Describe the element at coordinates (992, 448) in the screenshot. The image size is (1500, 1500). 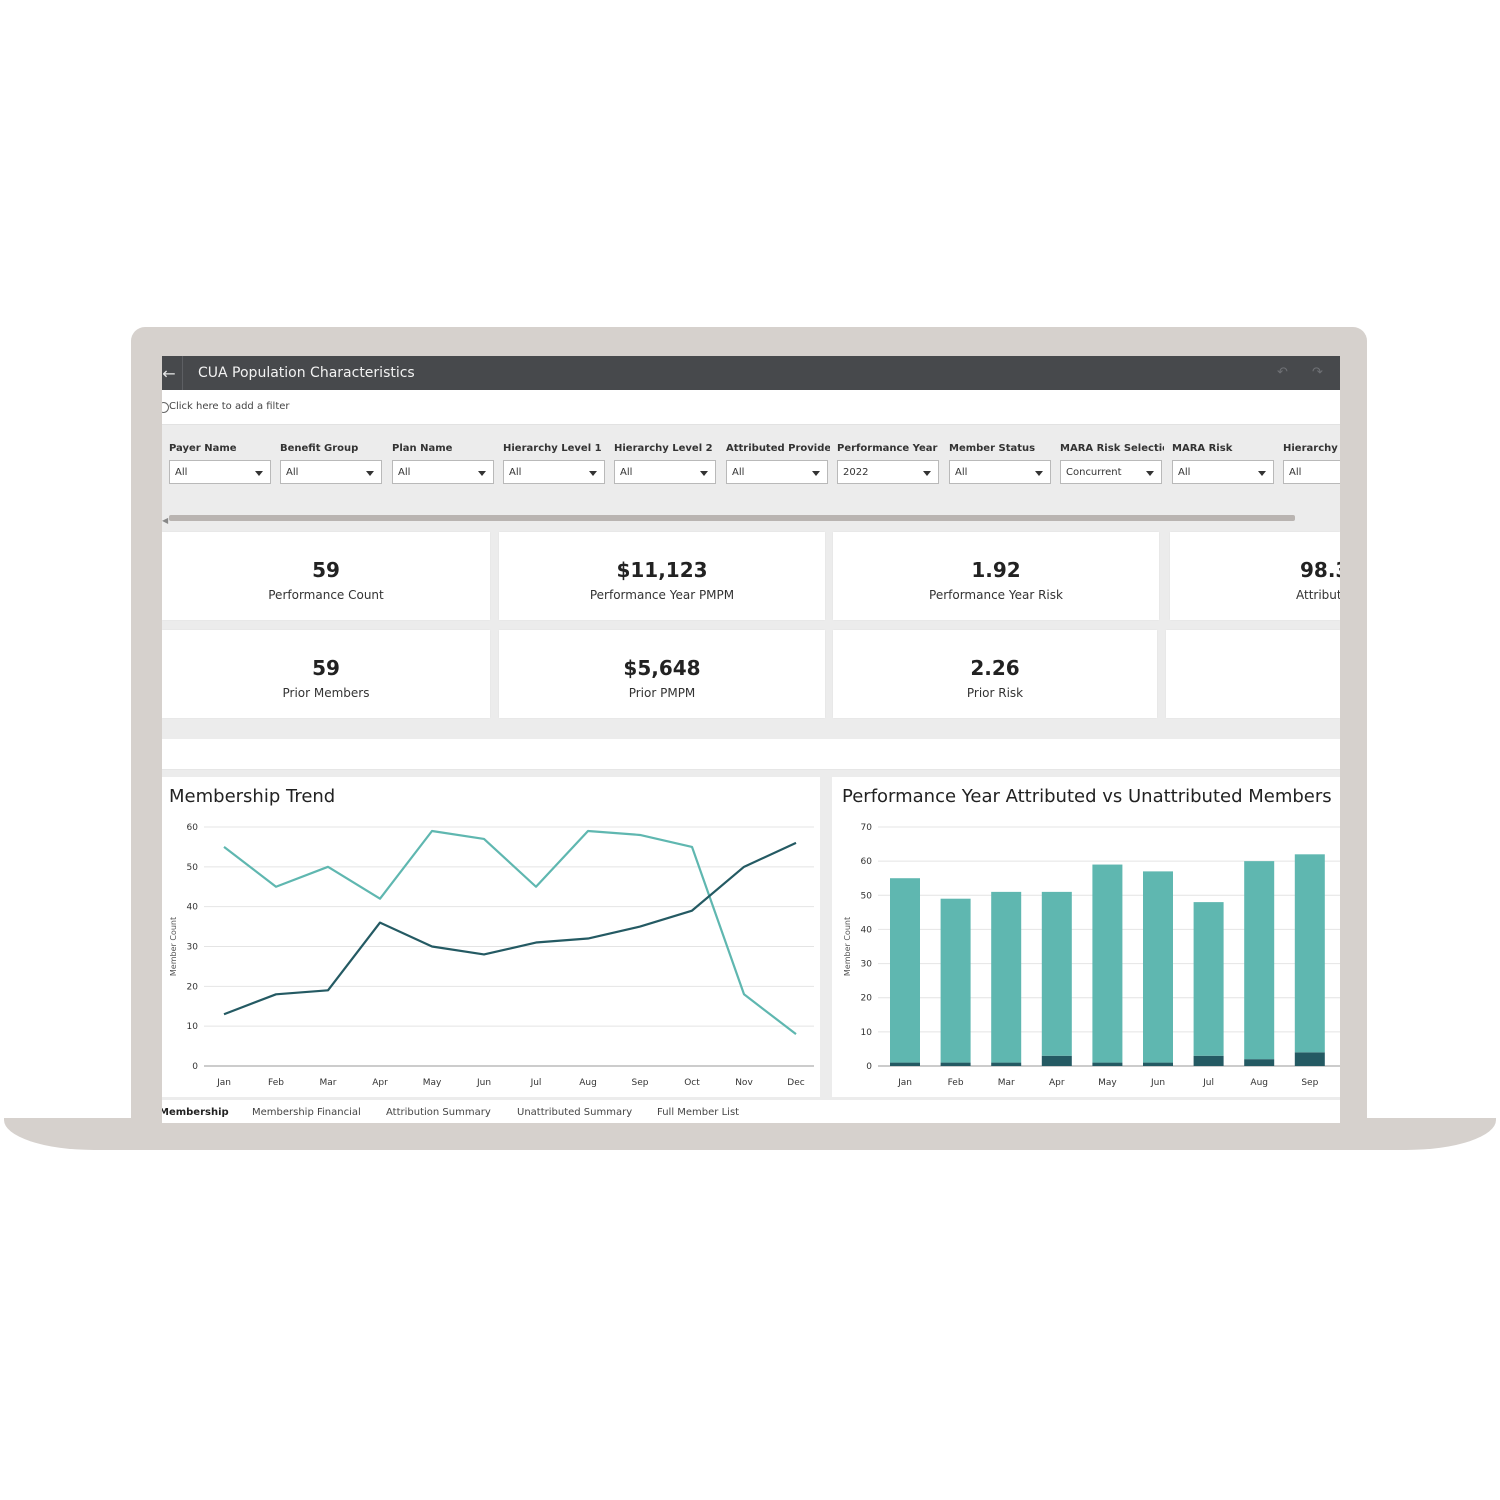
I see `filter-label: Member Status` at that location.